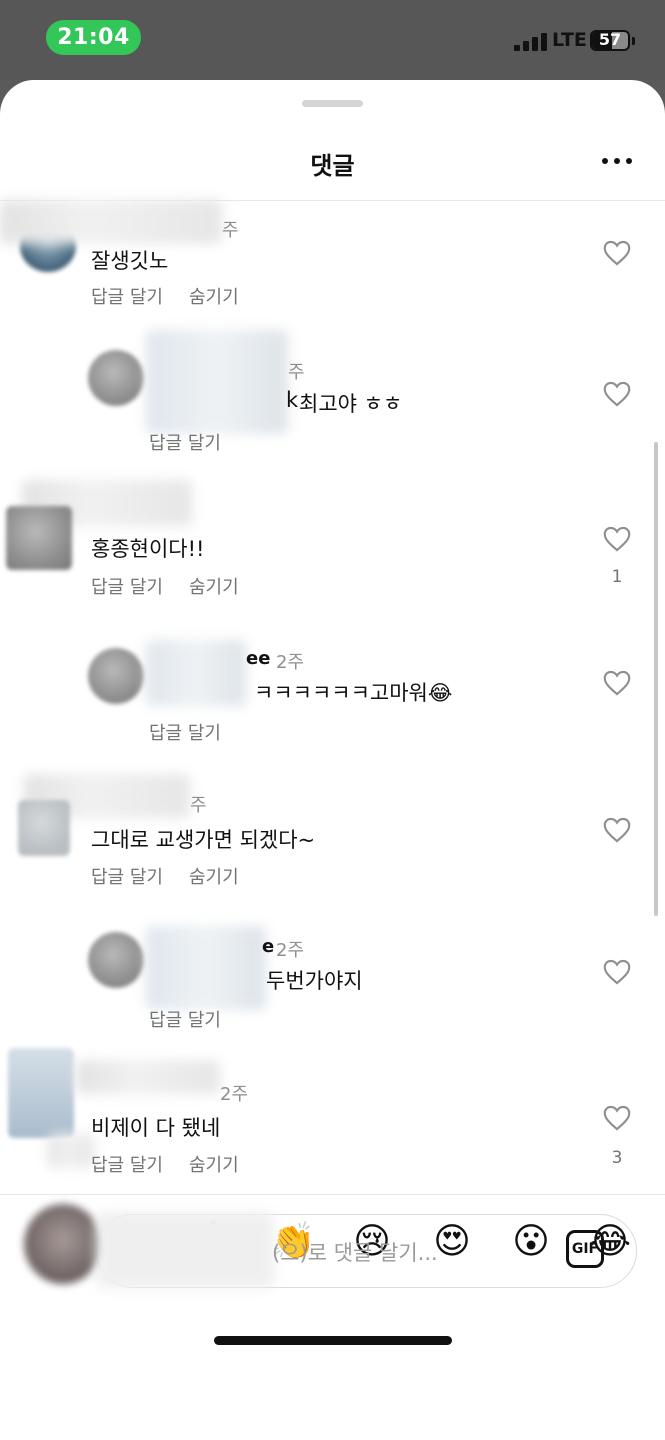 Image resolution: width=665 pixels, height=1440 pixels. Describe the element at coordinates (63, 1244) in the screenshot. I see `my-avatar` at that location.